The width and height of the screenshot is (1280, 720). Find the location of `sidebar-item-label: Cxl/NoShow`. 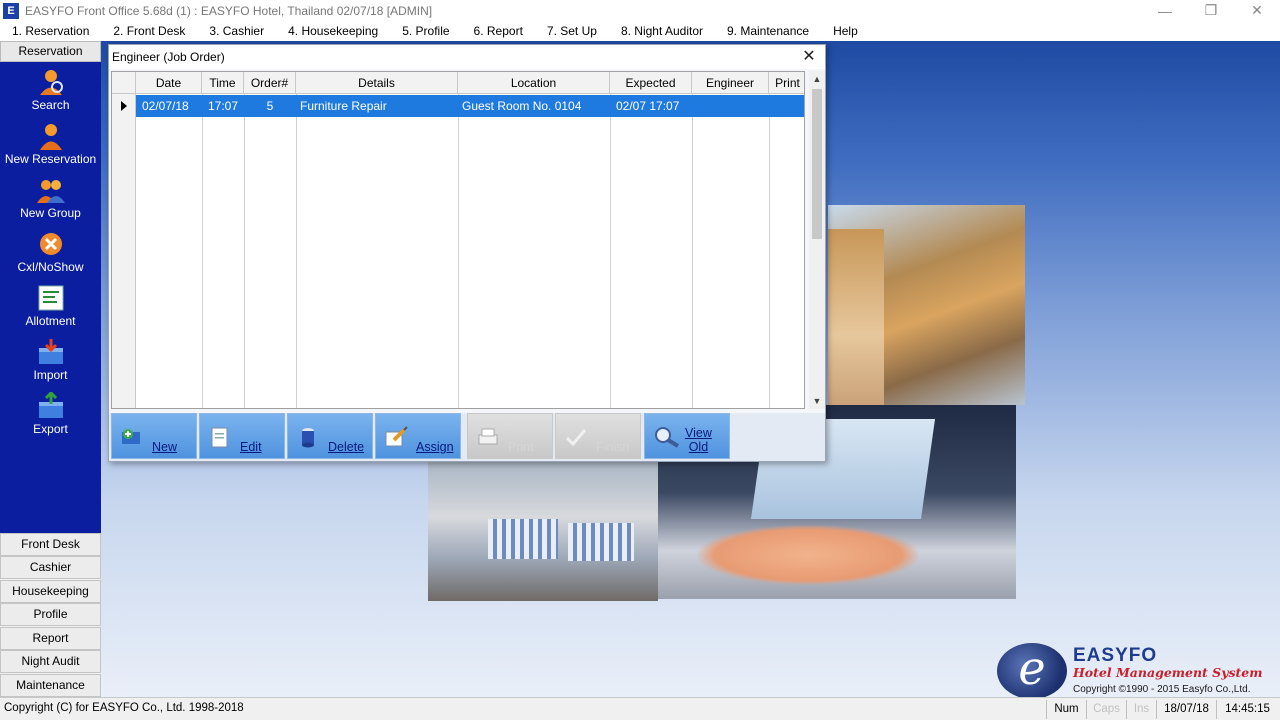

sidebar-item-label: Cxl/NoShow is located at coordinates (50, 267).